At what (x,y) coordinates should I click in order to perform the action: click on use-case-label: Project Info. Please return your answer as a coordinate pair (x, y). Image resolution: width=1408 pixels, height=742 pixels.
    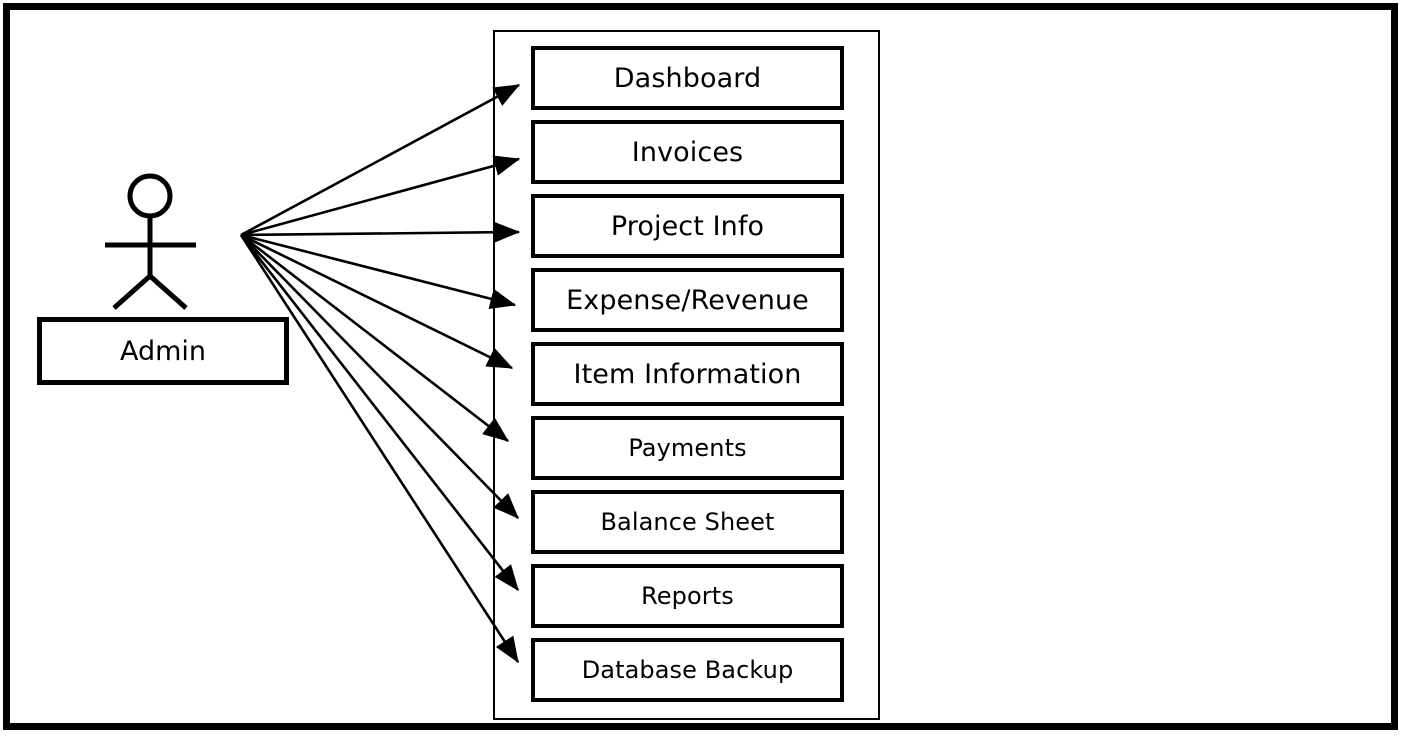
    Looking at the image, I should click on (687, 226).